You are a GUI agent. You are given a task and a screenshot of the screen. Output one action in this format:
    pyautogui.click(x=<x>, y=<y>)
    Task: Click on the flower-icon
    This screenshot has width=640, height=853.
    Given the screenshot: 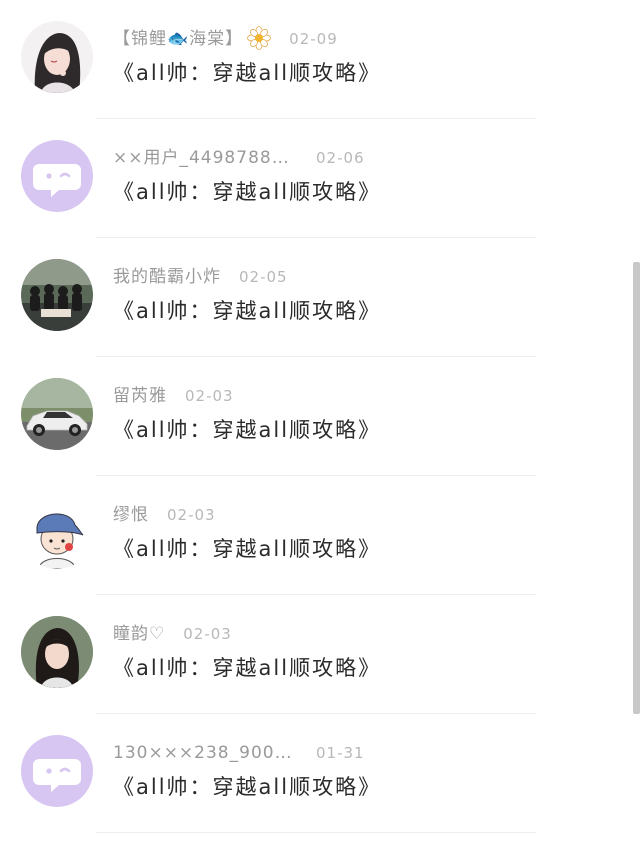 What is the action you would take?
    pyautogui.click(x=259, y=42)
    